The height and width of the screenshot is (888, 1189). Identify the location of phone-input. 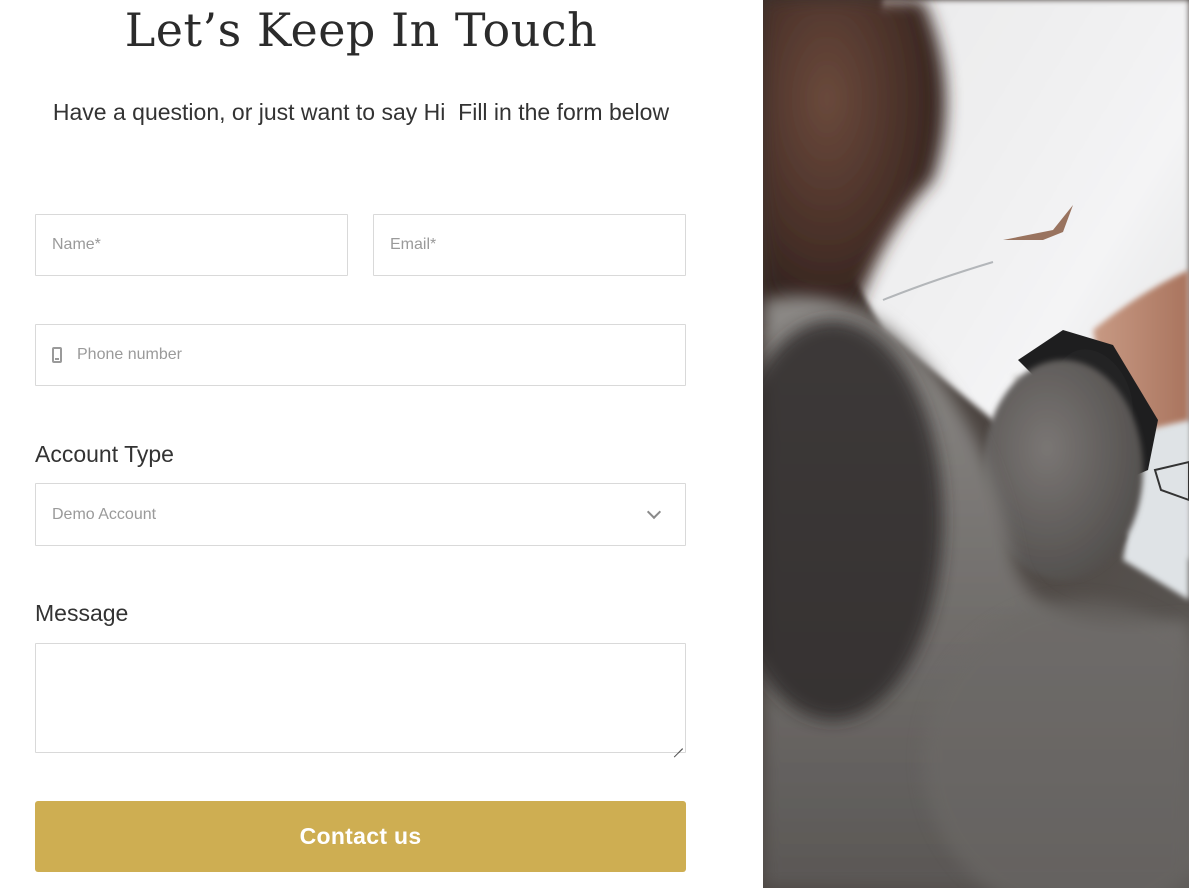
(360, 355).